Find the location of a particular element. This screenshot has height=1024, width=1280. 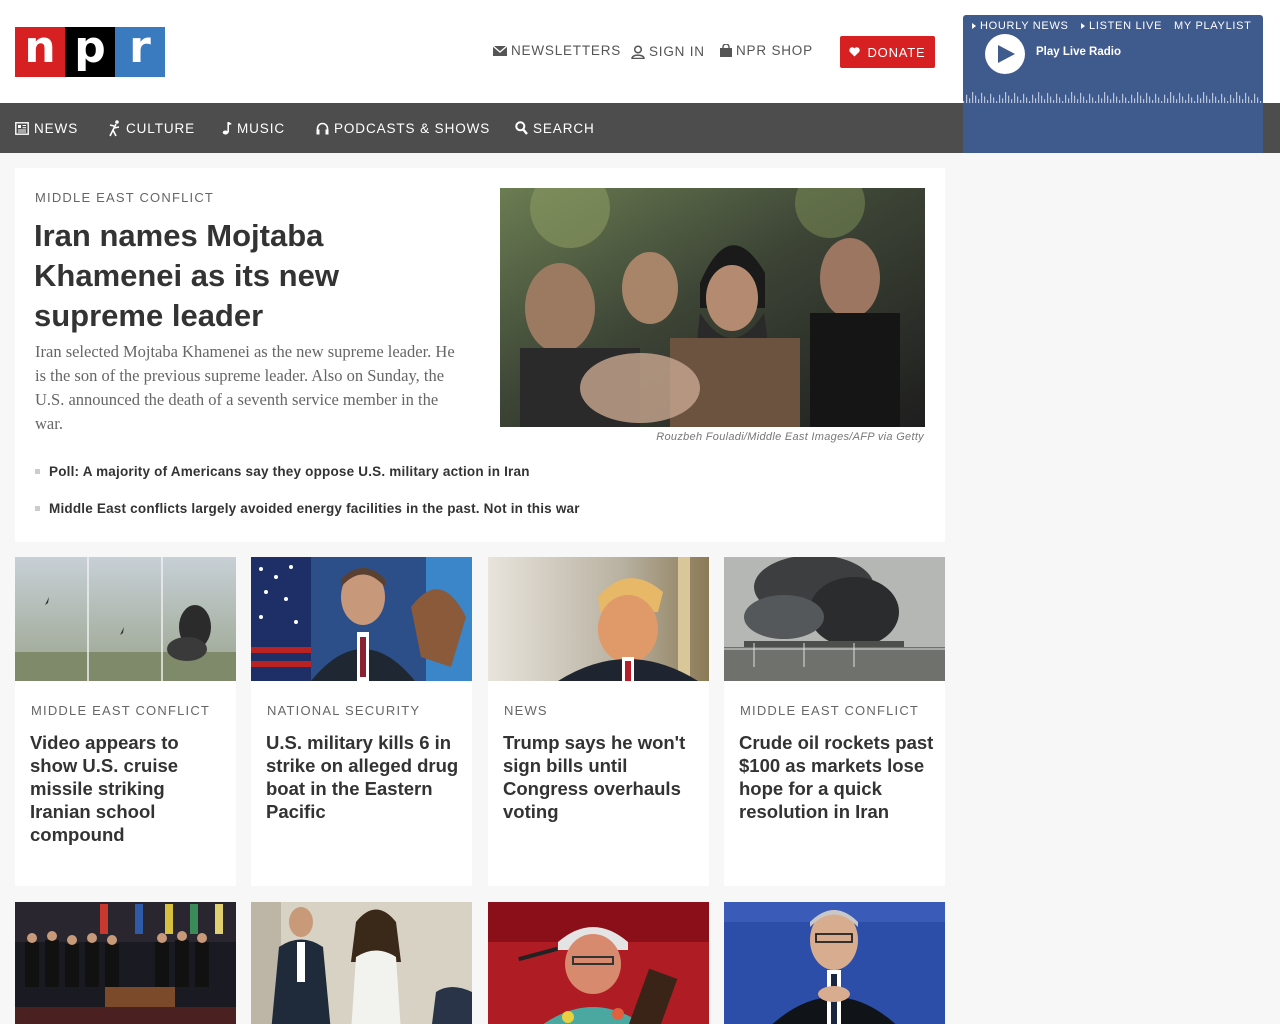

music-note-icon is located at coordinates (227, 128).